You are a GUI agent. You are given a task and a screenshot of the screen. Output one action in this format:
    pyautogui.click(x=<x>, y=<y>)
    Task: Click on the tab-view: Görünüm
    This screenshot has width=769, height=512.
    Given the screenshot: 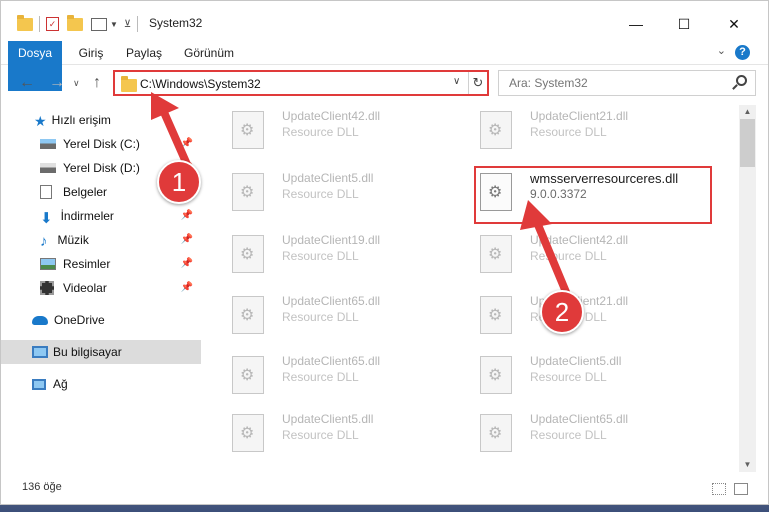 What is the action you would take?
    pyautogui.click(x=209, y=53)
    